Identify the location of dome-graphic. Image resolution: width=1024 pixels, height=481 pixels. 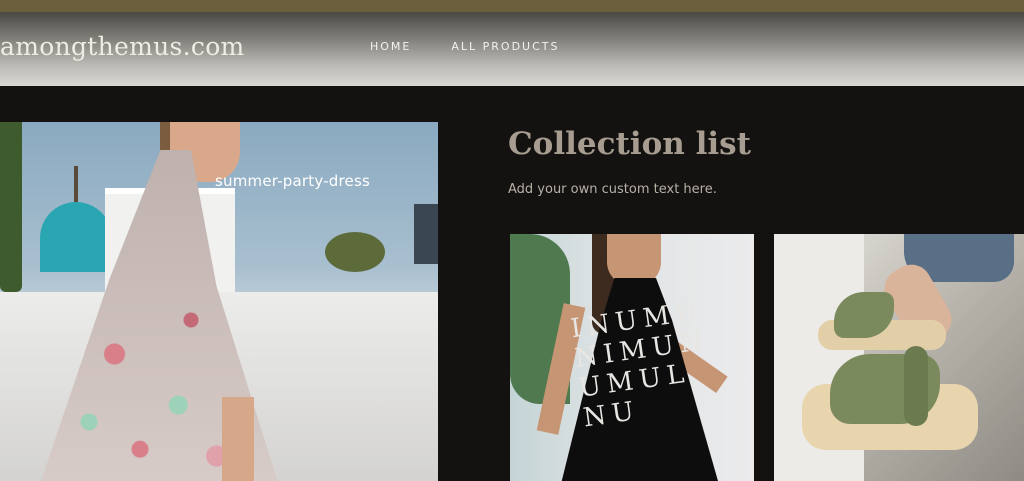
(76, 237).